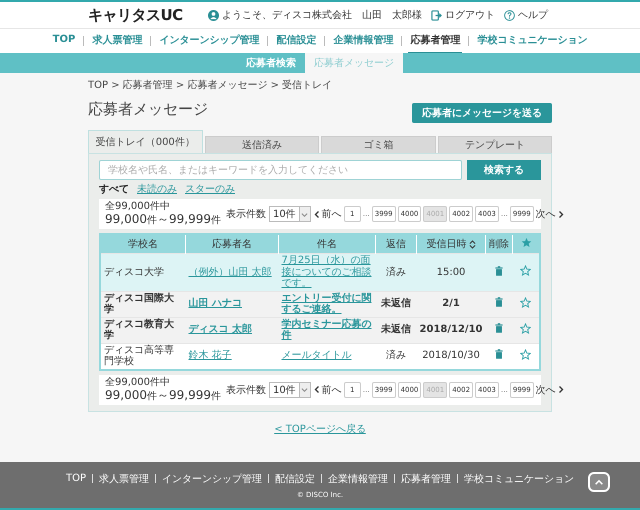 This screenshot has height=510, width=640. What do you see at coordinates (396, 244) in the screenshot?
I see `column-header: 返信` at bounding box center [396, 244].